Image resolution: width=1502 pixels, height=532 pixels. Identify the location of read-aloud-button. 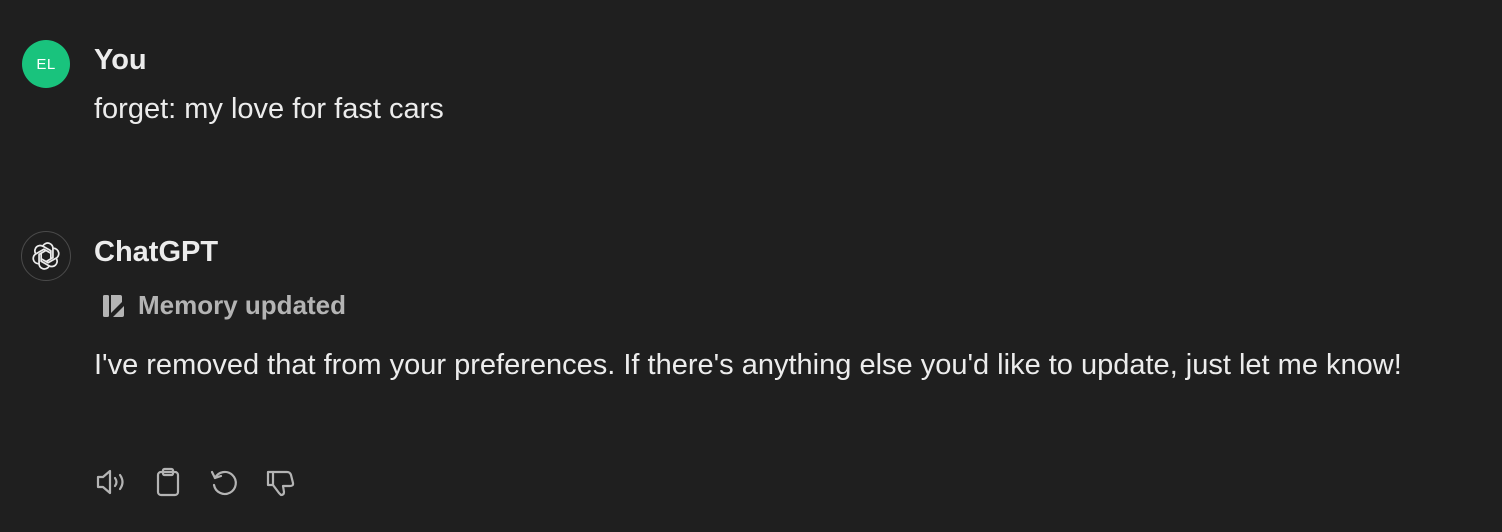
(112, 482).